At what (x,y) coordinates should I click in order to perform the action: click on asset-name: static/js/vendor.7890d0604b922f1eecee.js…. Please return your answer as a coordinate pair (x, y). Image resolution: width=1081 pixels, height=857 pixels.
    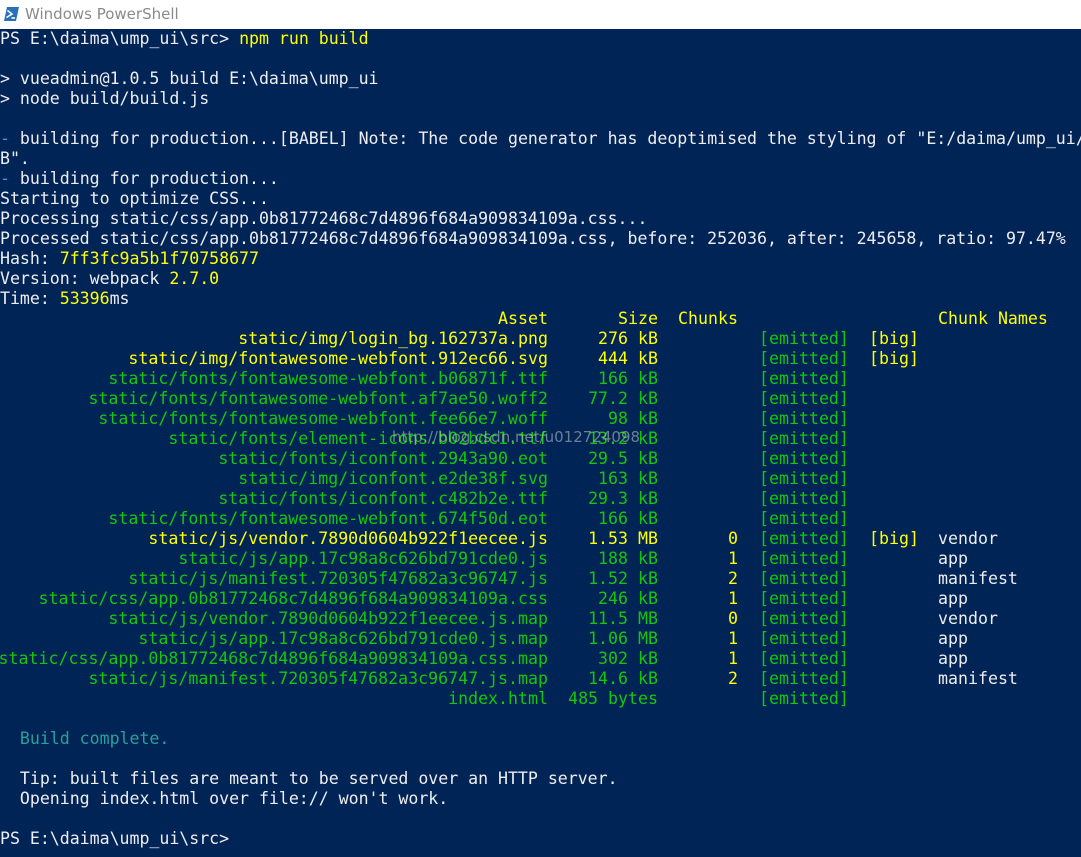
    Looking at the image, I should click on (328, 618).